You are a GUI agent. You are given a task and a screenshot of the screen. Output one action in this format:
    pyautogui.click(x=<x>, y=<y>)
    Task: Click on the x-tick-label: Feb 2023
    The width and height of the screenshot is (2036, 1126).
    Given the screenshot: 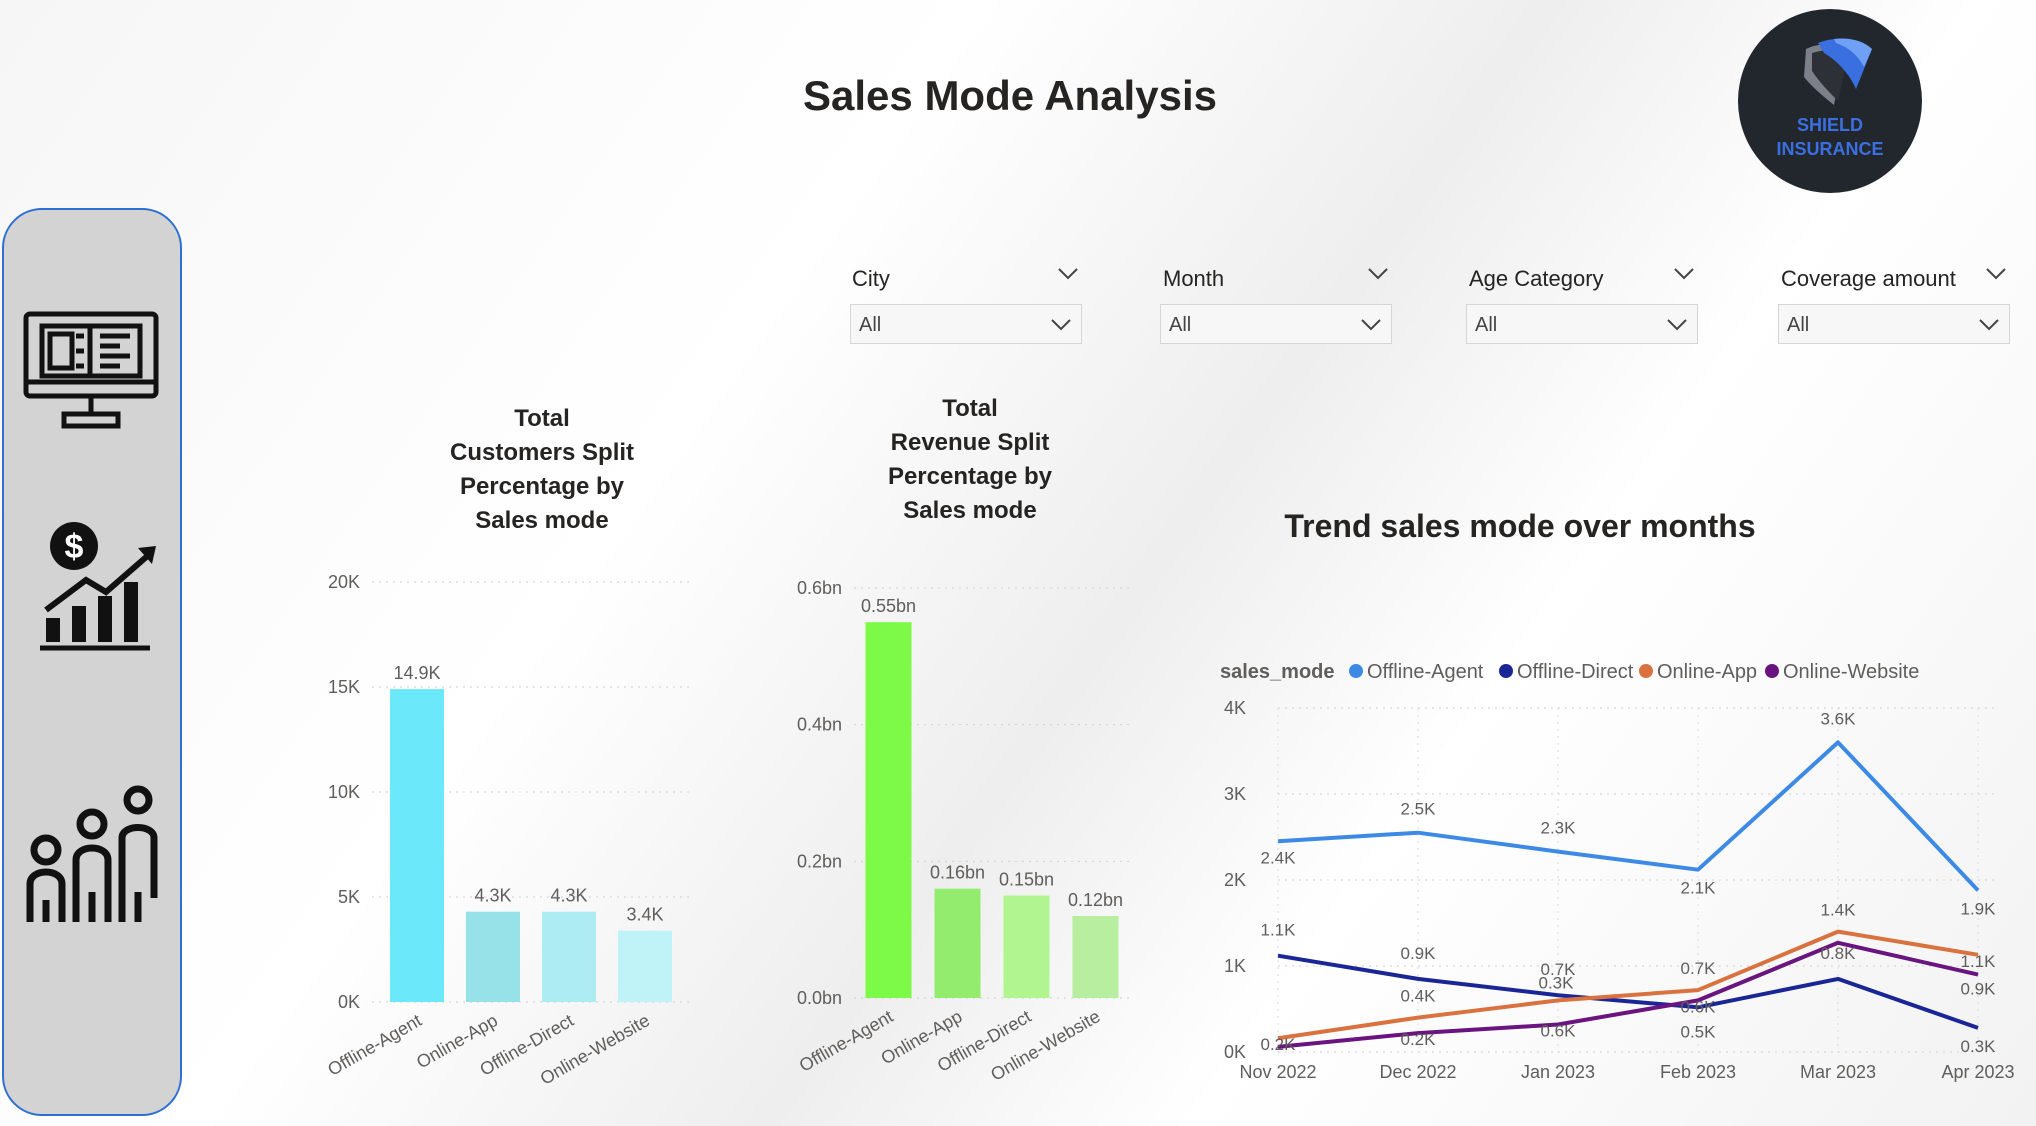 What is the action you would take?
    pyautogui.click(x=1698, y=1072)
    